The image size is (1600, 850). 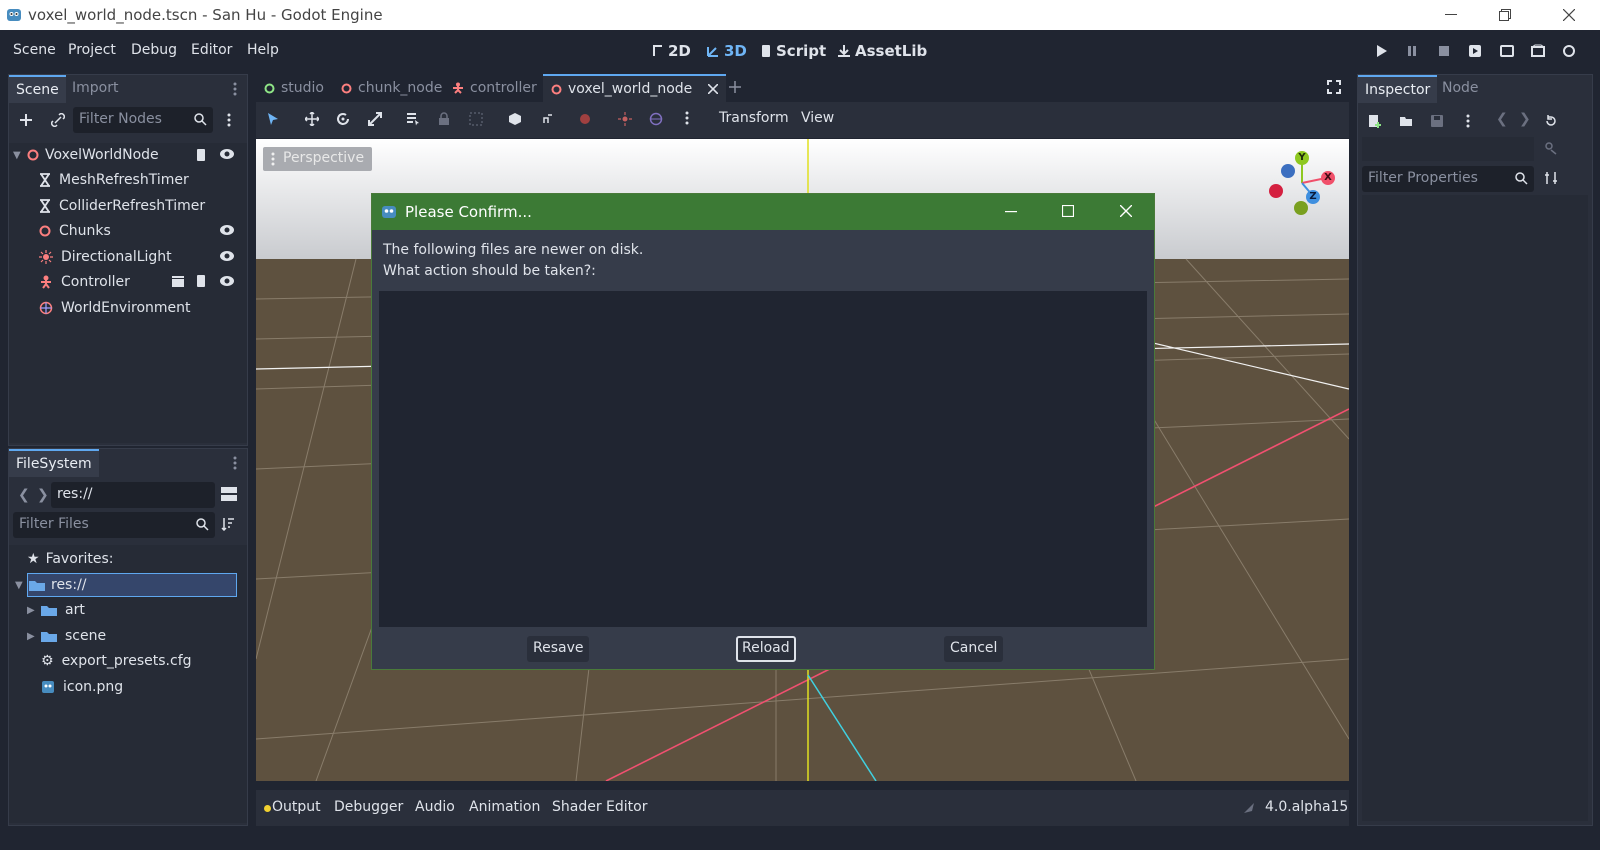 I want to click on folder-row-art: ▶ art, so click(x=142, y=610).